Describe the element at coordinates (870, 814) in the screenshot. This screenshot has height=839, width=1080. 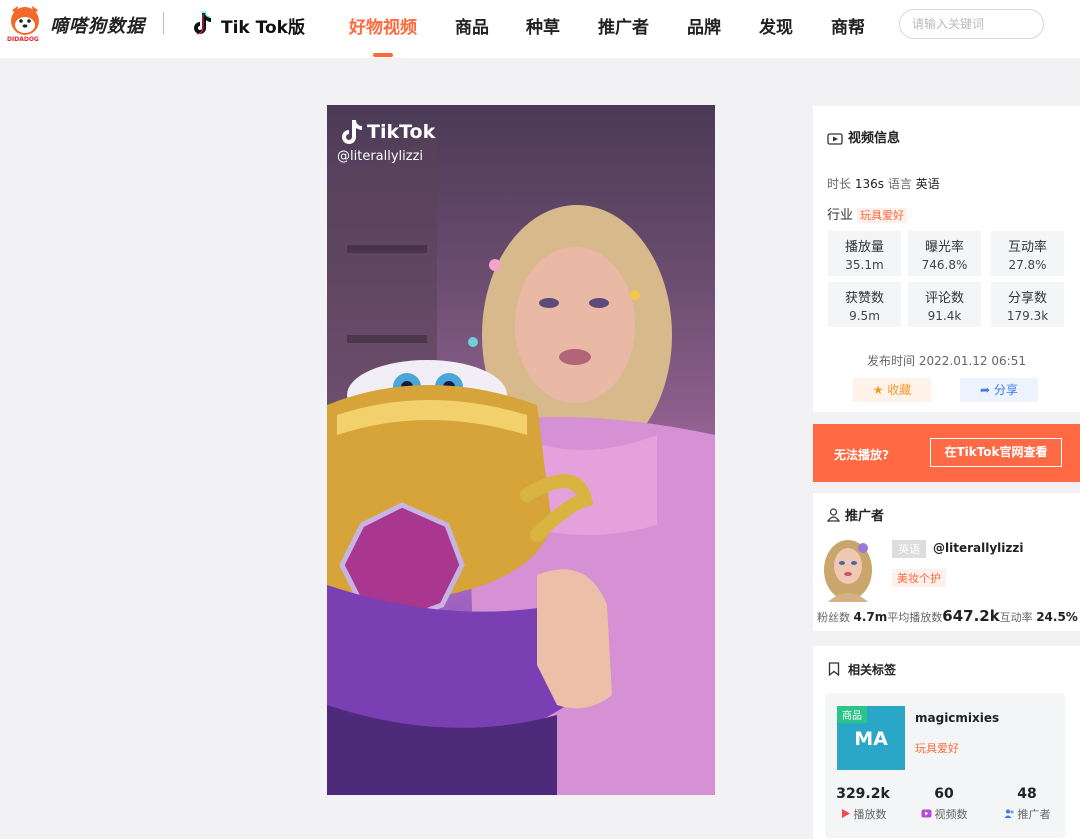
I see `stat-label: 播放数` at that location.